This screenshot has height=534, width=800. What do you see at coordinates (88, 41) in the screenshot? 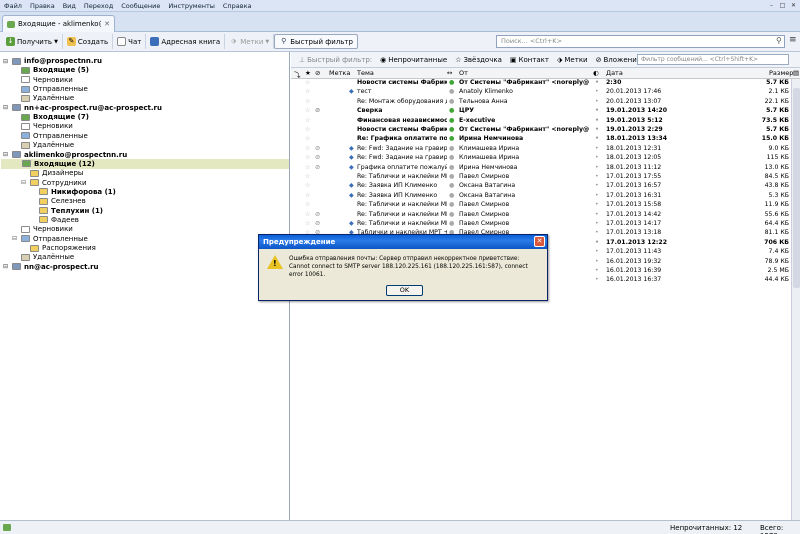
I see `write-button: ✎ Создать` at bounding box center [88, 41].